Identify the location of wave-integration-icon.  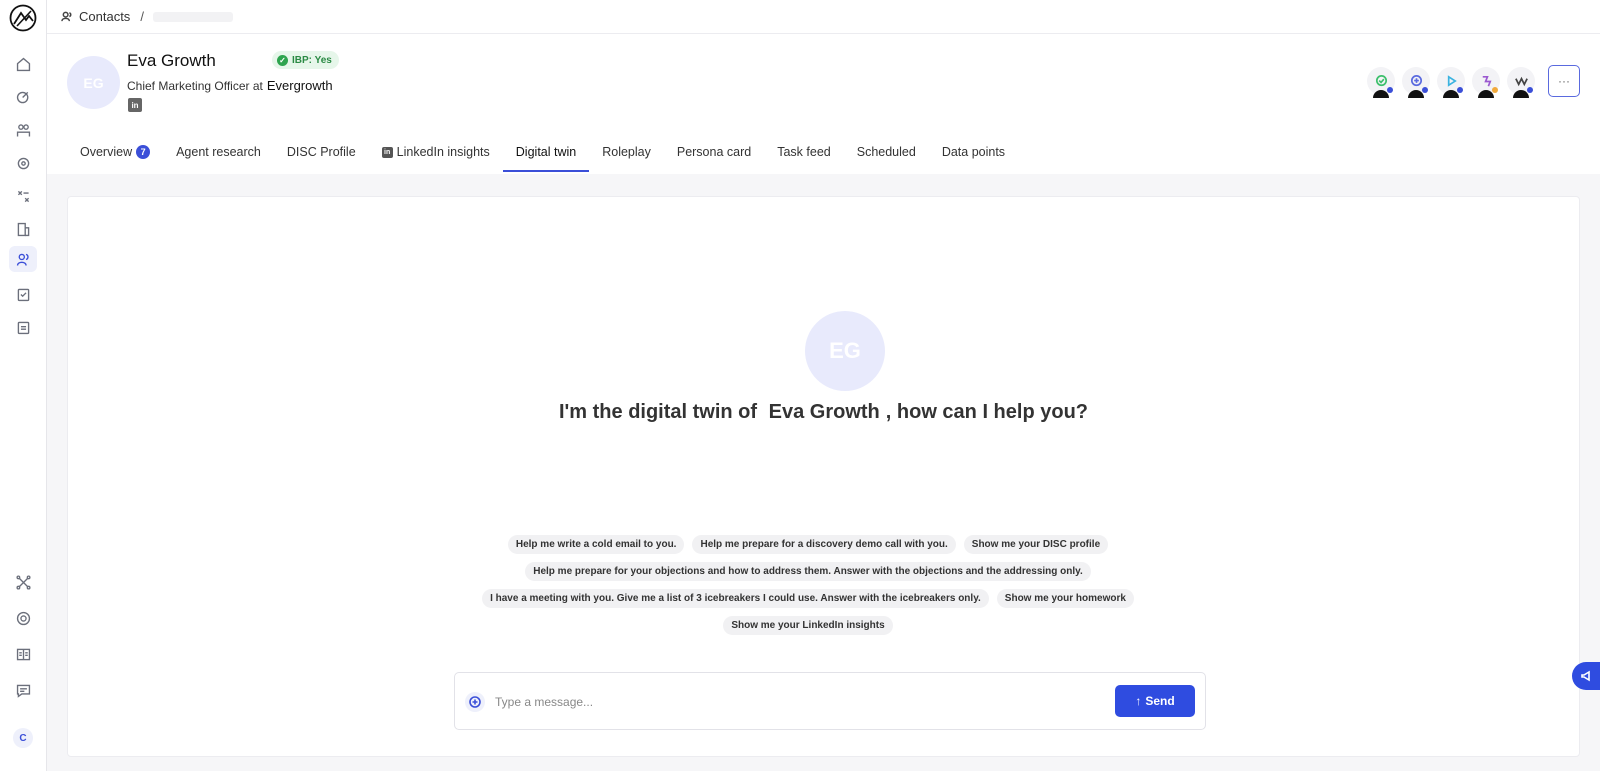
(1521, 82).